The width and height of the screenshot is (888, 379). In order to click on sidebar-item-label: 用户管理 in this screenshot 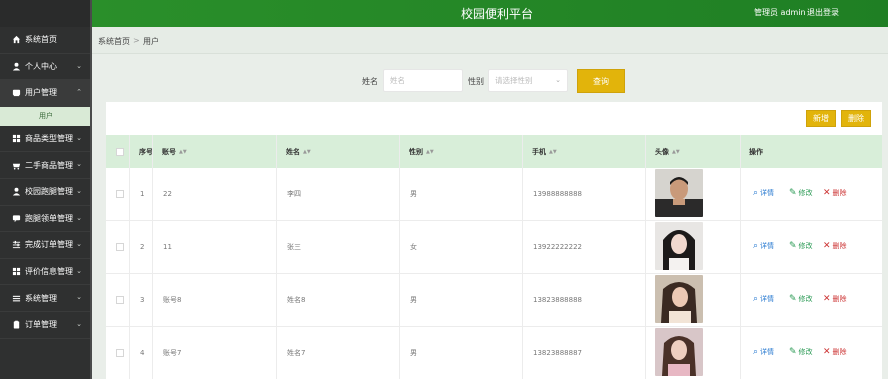, I will do `click(41, 93)`.